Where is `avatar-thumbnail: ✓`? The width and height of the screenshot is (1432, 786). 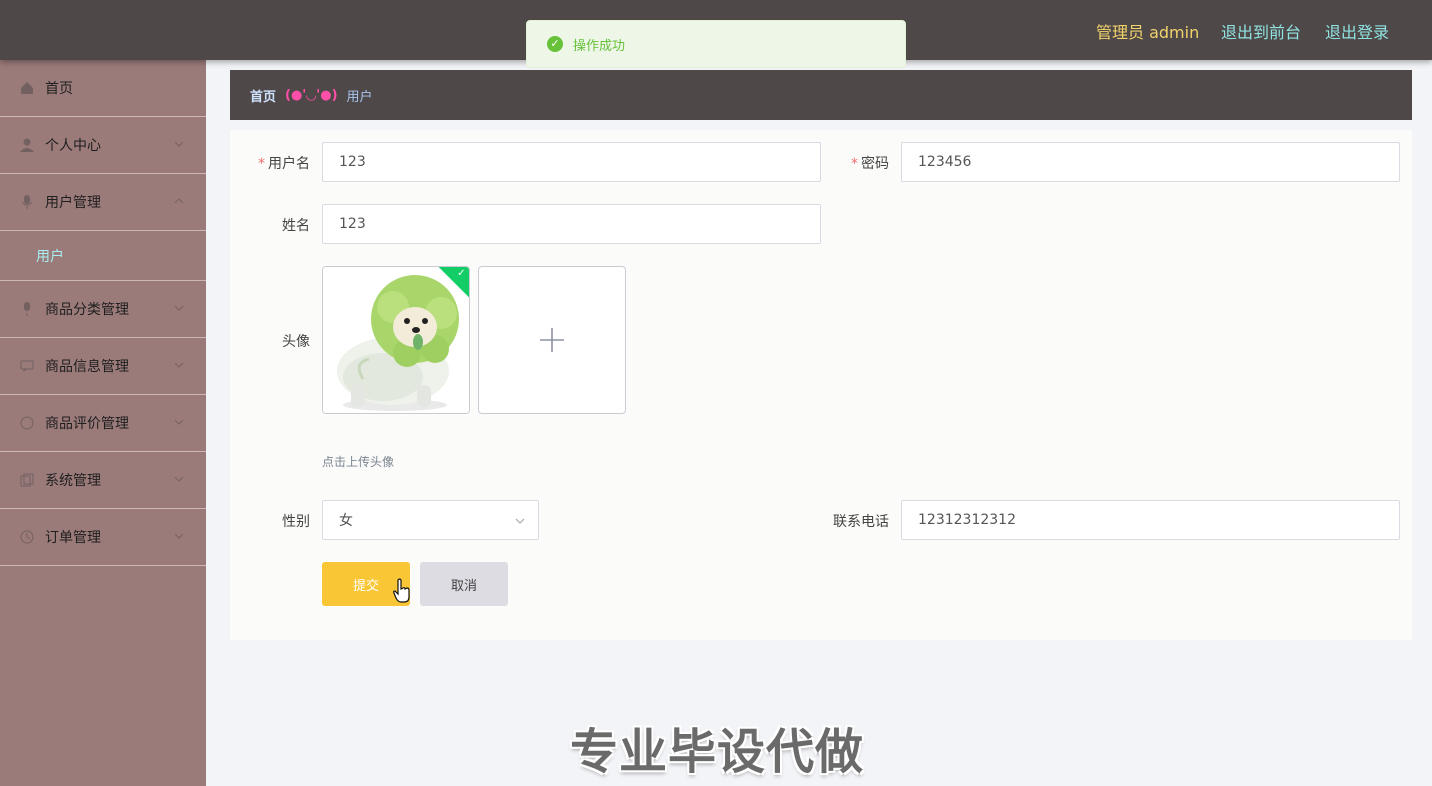
avatar-thumbnail: ✓ is located at coordinates (396, 340).